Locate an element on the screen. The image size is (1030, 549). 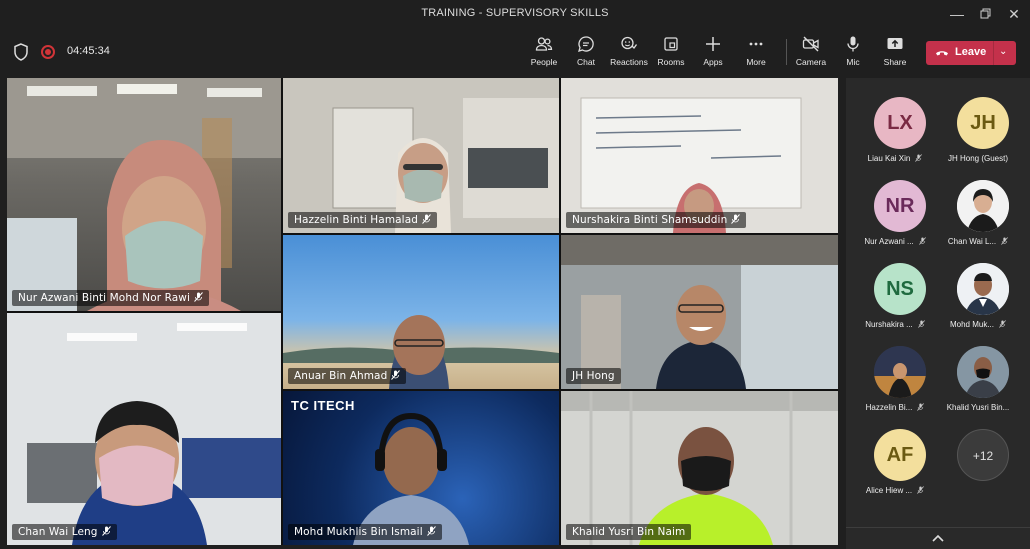
roster-collapse-bar is located at coordinates (938, 538).